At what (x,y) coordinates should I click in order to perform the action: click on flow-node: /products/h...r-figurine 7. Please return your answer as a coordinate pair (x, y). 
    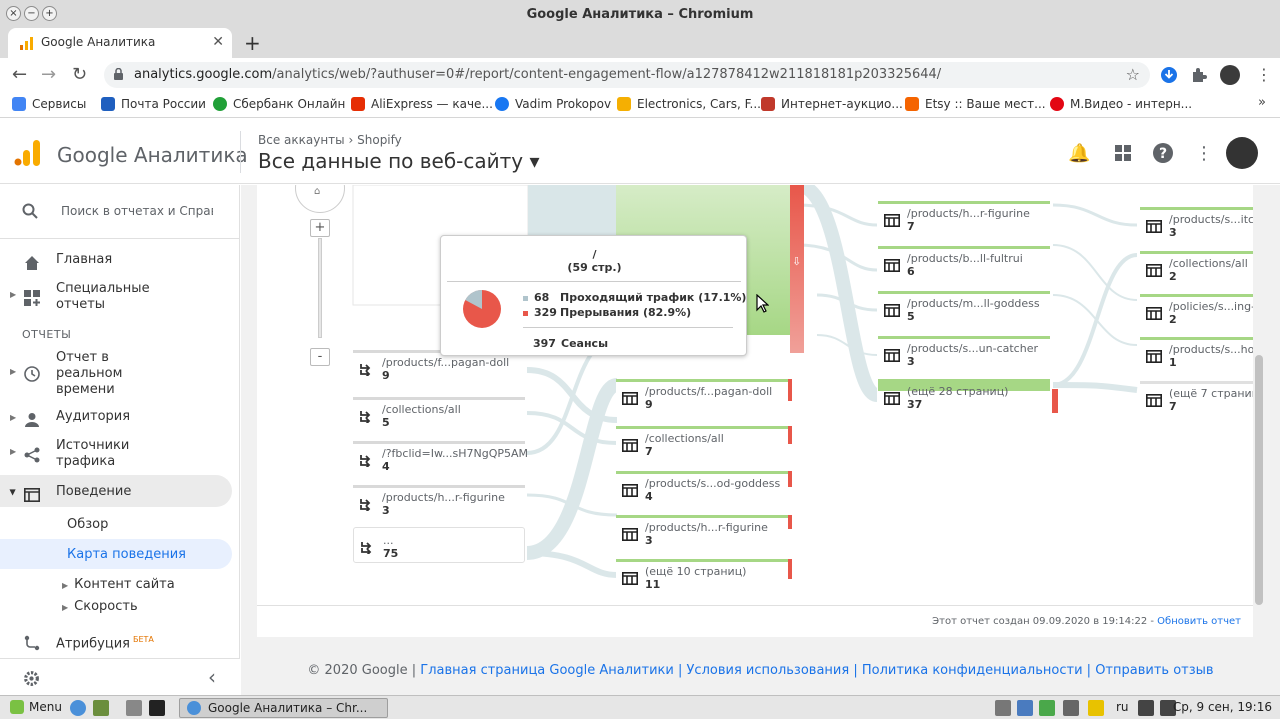
    Looking at the image, I should click on (964, 219).